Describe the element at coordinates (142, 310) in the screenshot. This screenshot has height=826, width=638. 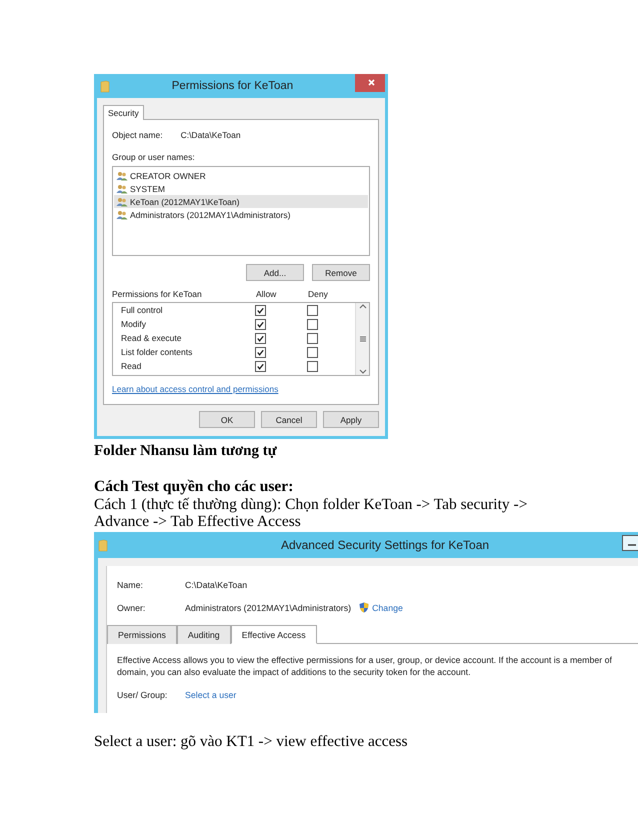
I see `permission-name: Full control` at that location.